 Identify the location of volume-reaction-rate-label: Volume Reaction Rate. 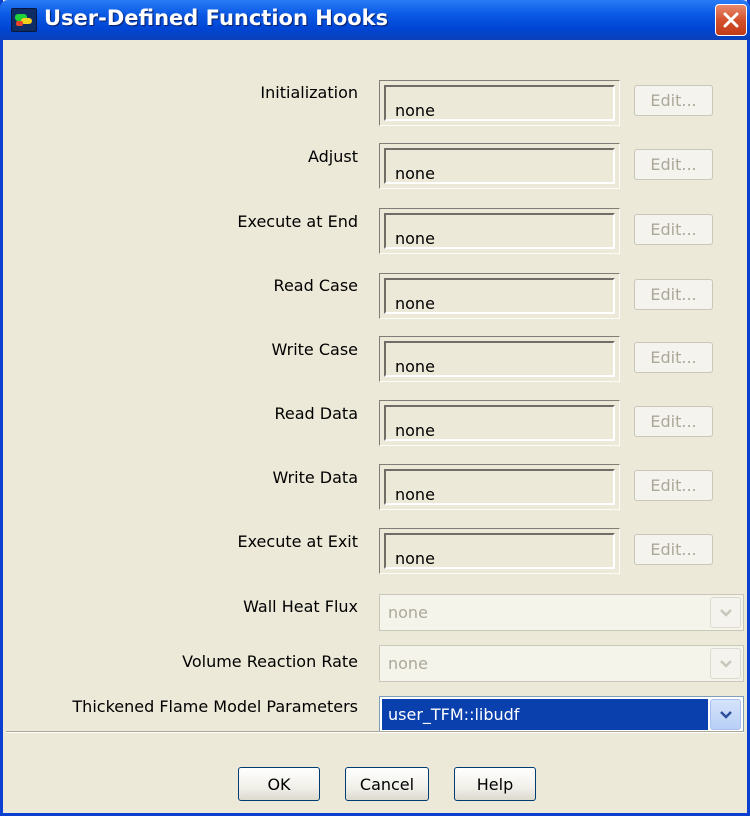
(270, 661).